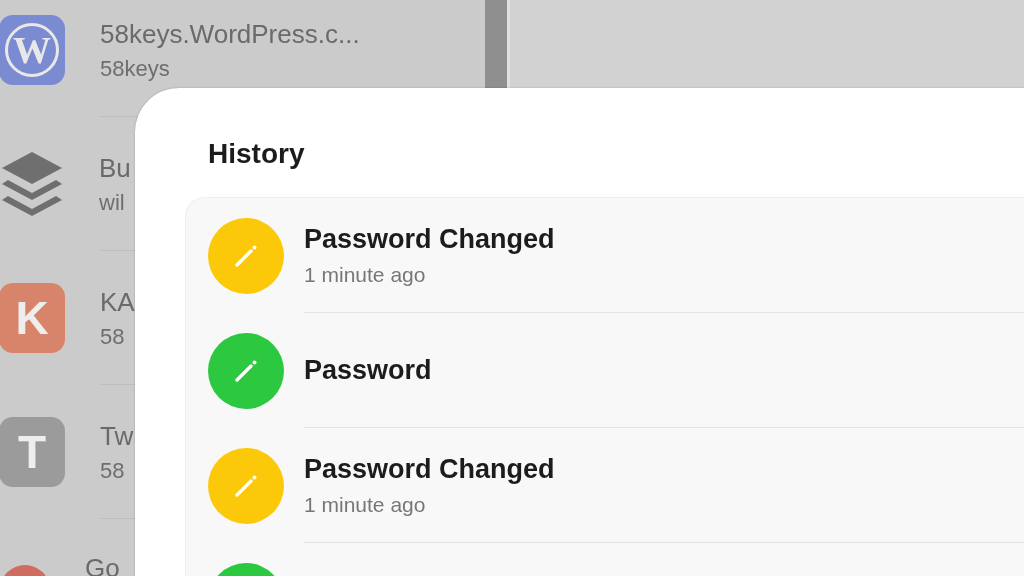  I want to click on item-subtitle: 58keys, so click(135, 68).